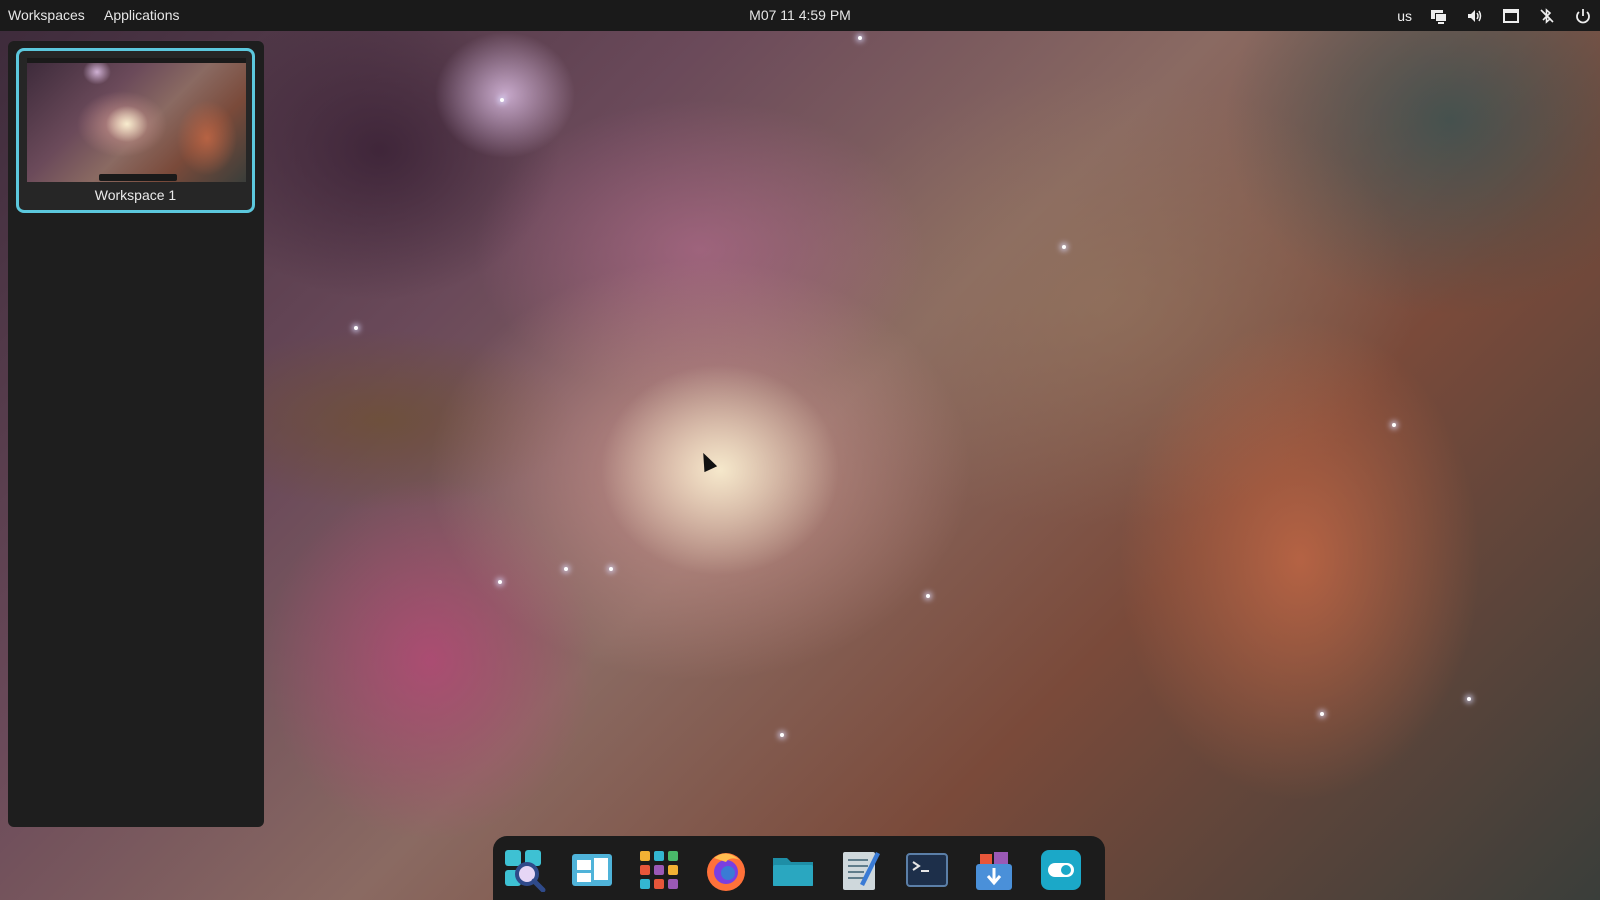 Image resolution: width=1600 pixels, height=900 pixels. What do you see at coordinates (1511, 16) in the screenshot?
I see `screenshot-icon` at bounding box center [1511, 16].